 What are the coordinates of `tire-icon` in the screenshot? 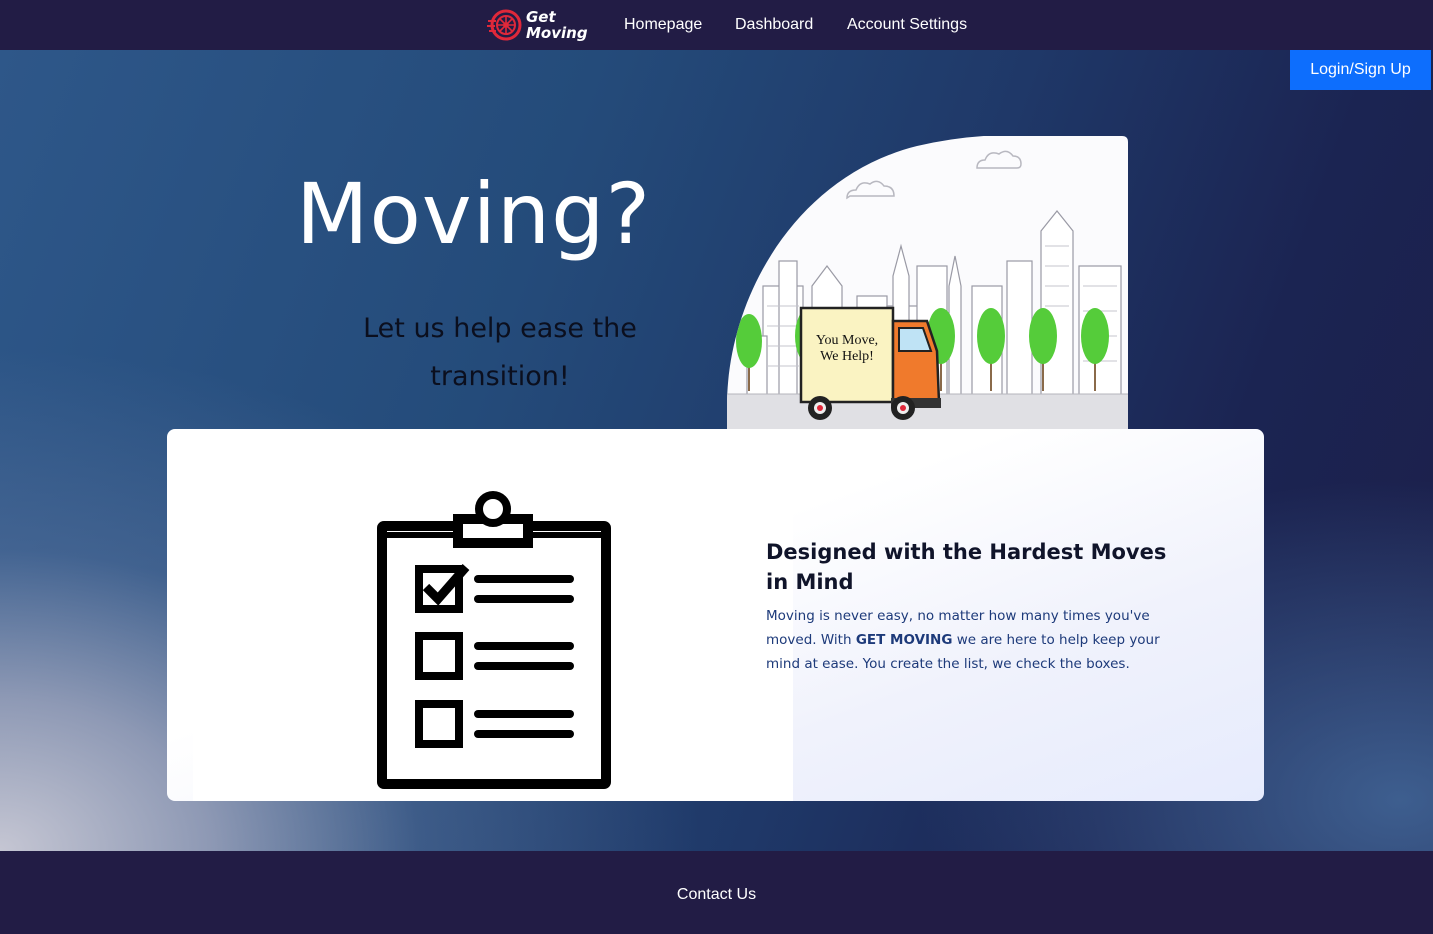 It's located at (504, 25).